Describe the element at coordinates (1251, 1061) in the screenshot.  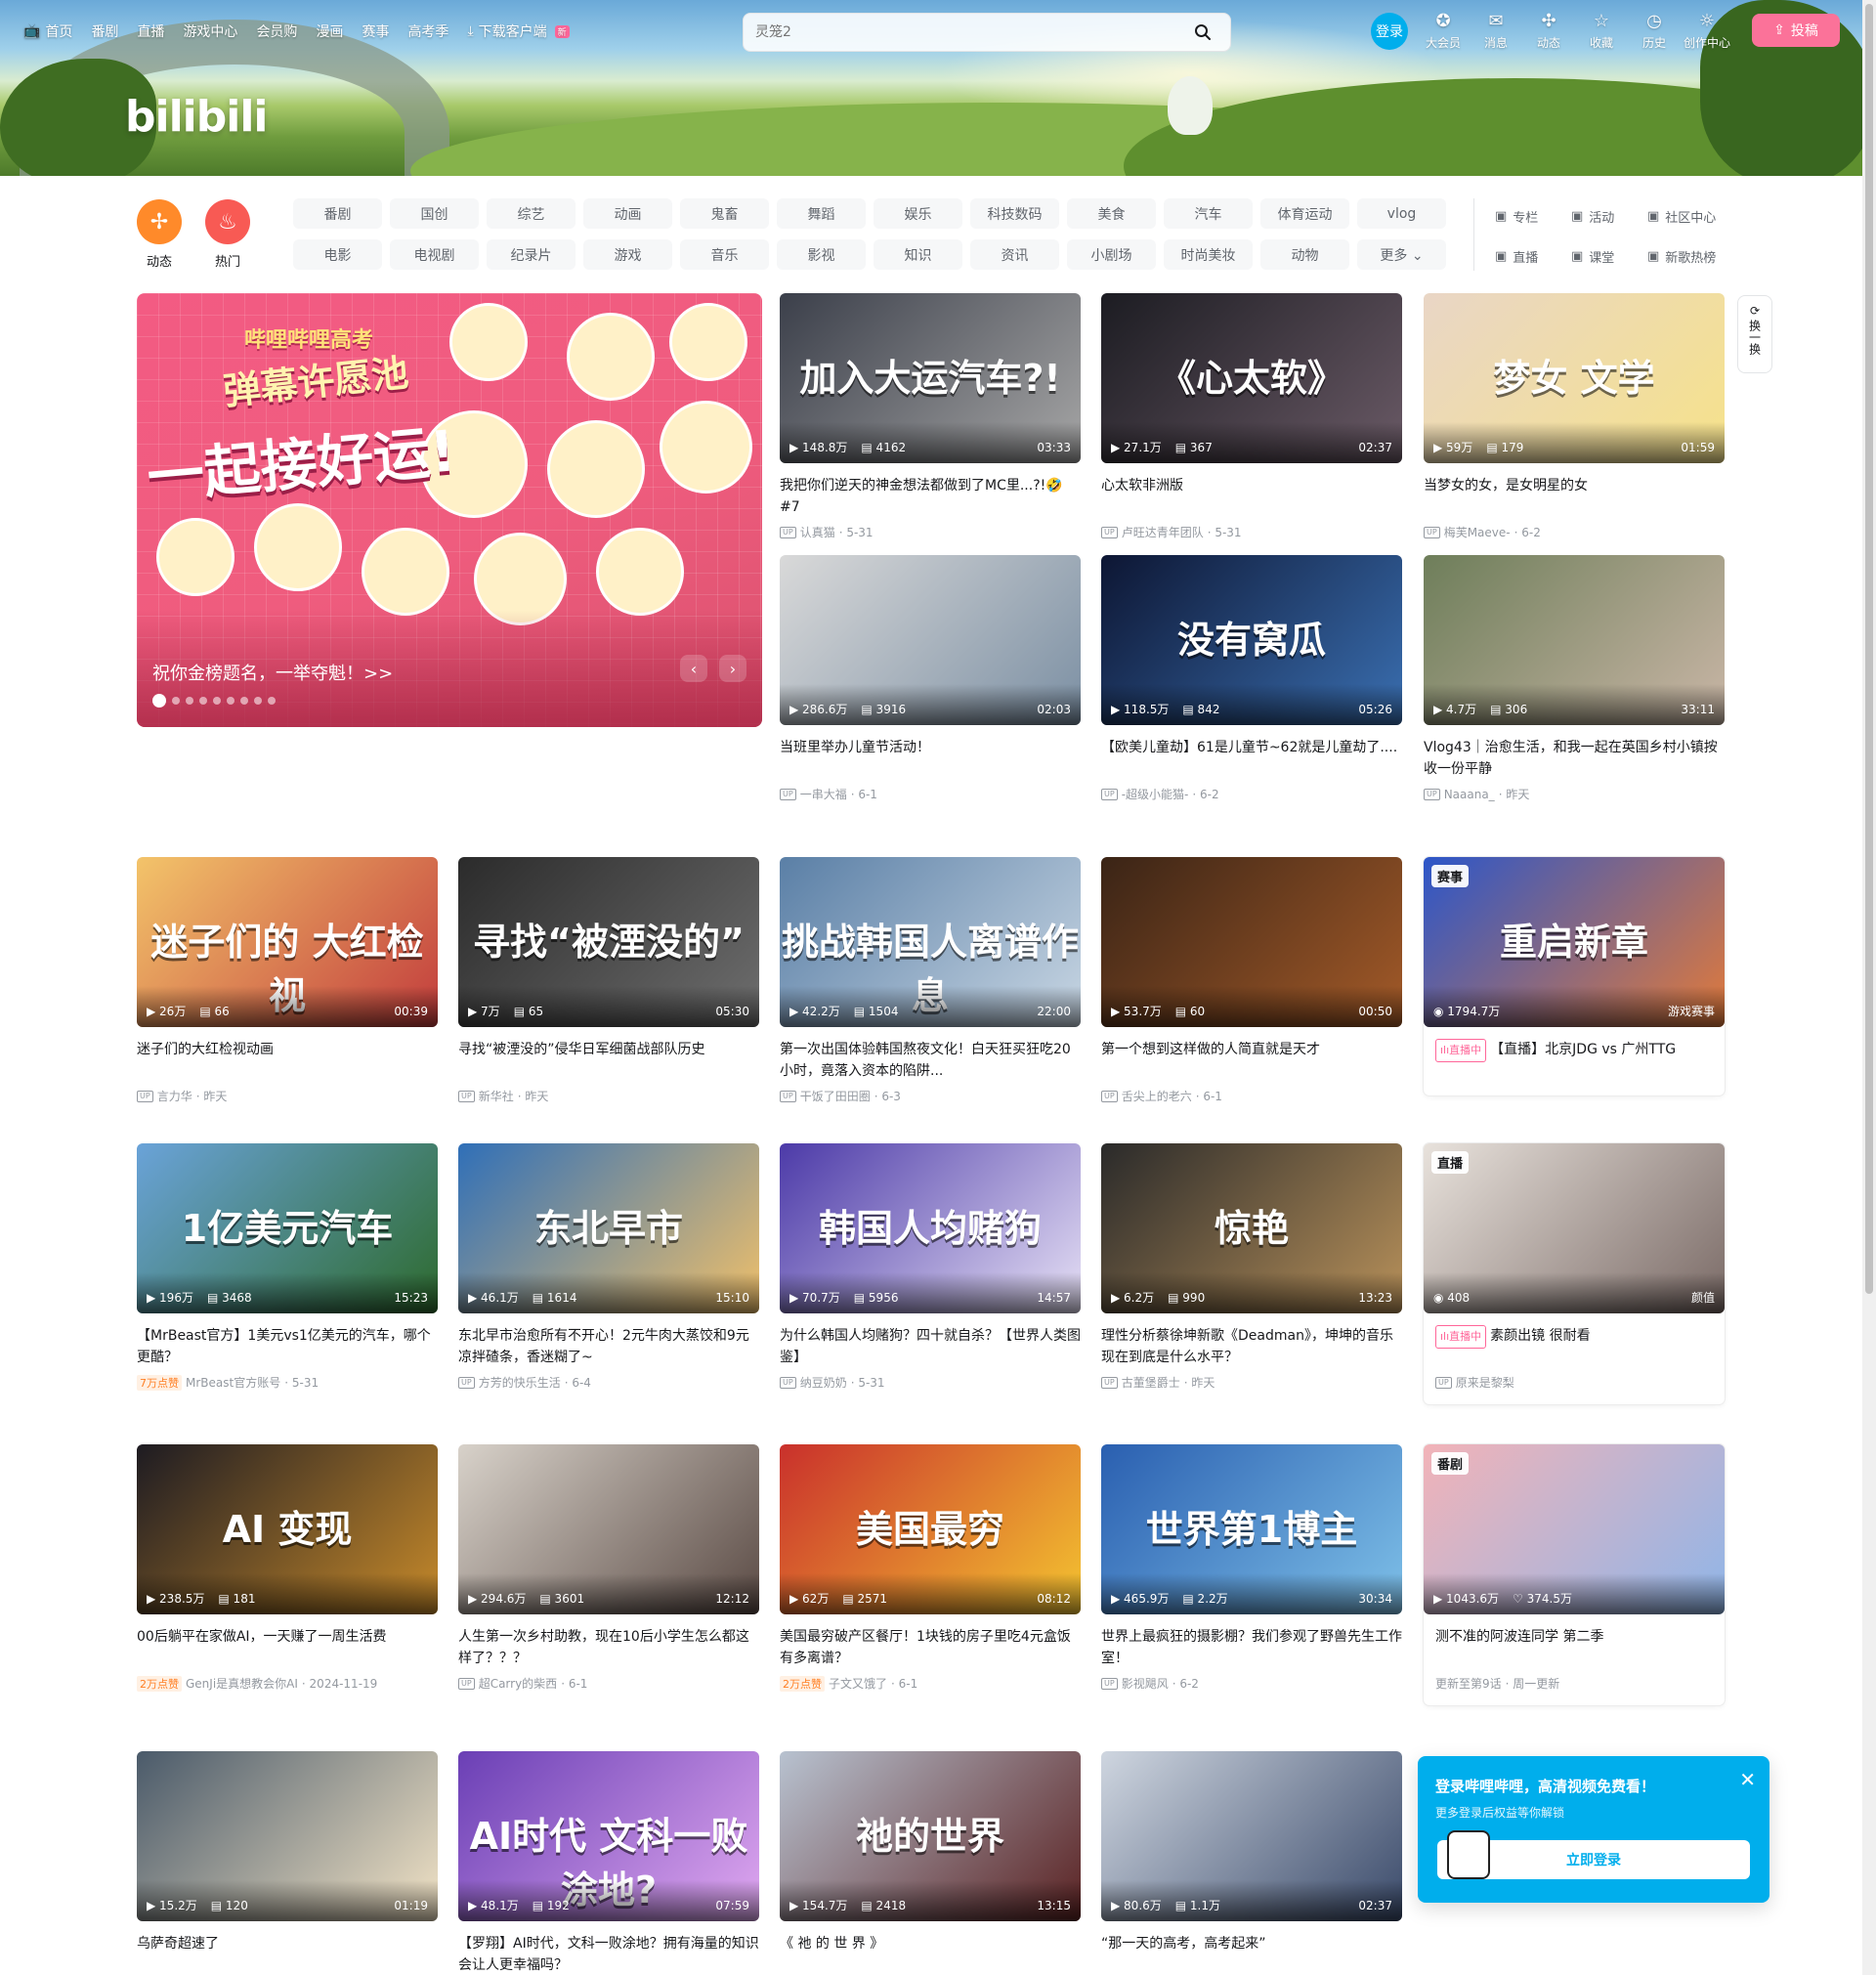
I see `video-title: 第一个想到这样做的人简直就是天才` at that location.